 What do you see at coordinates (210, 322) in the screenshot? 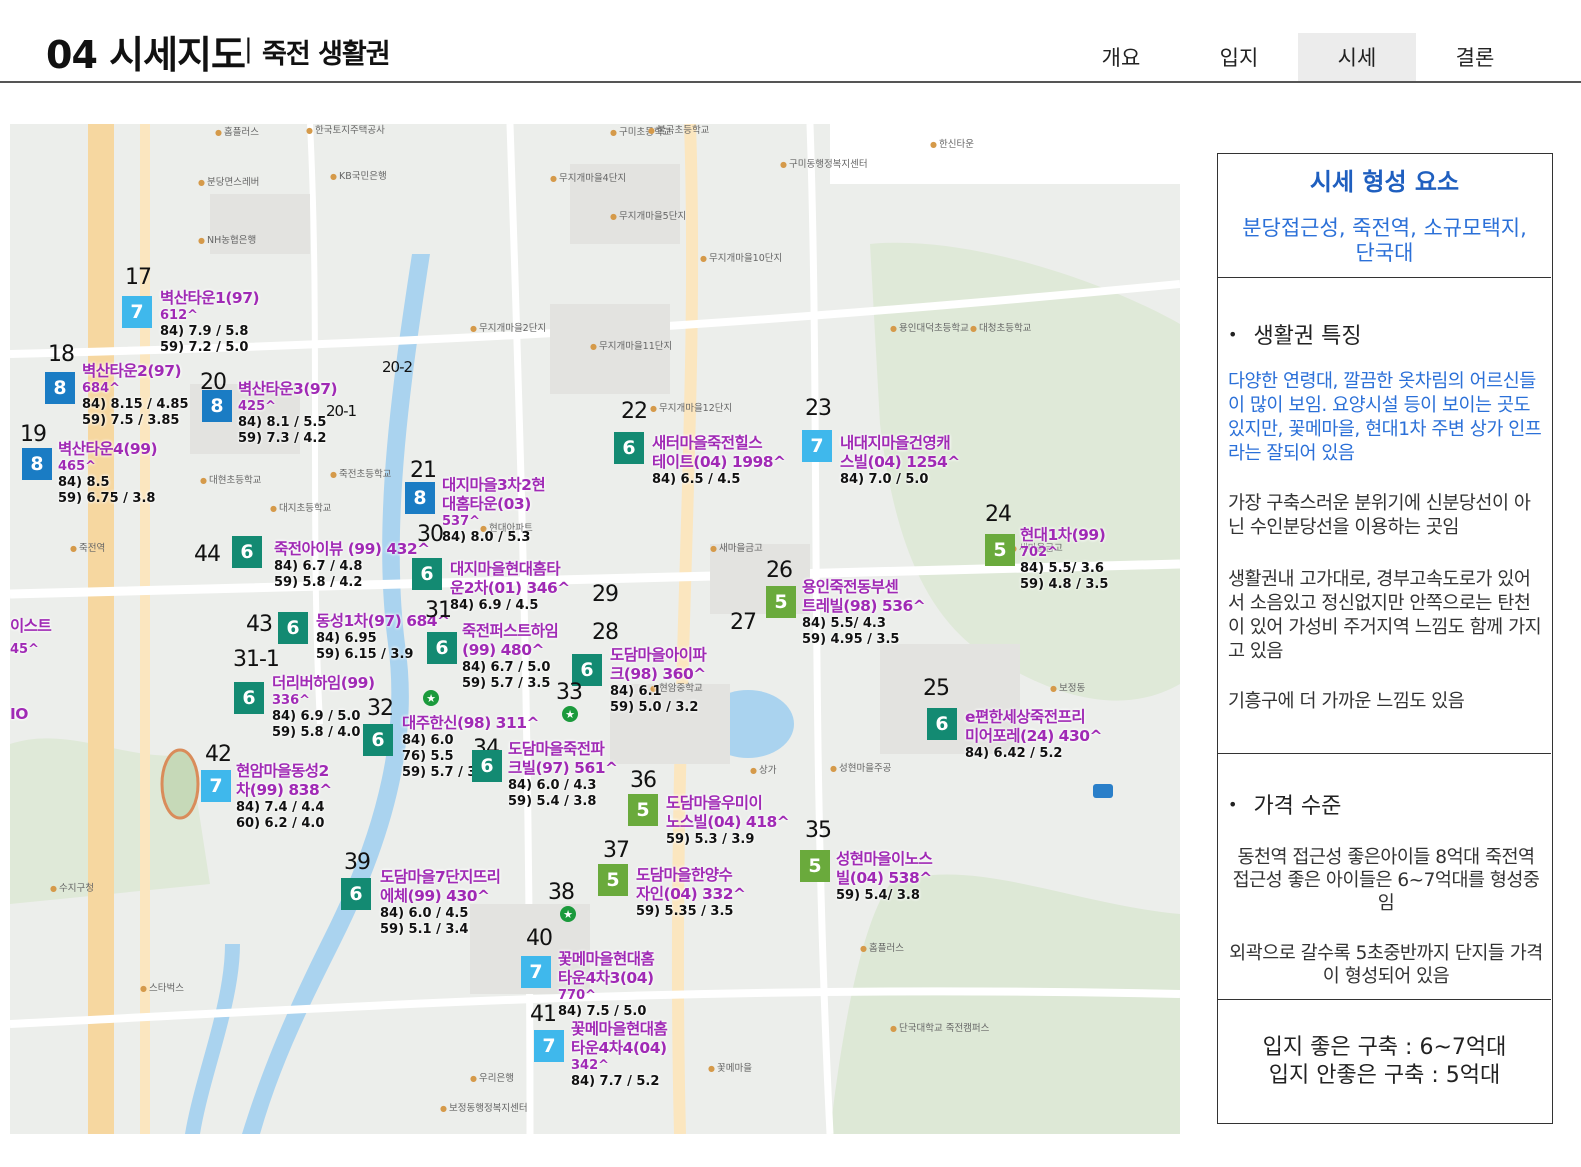
I see `apartment-label: 벽산타운1(97) 612^ 84) 7.9 / 5.8 59) 7.2 / 5.0` at bounding box center [210, 322].